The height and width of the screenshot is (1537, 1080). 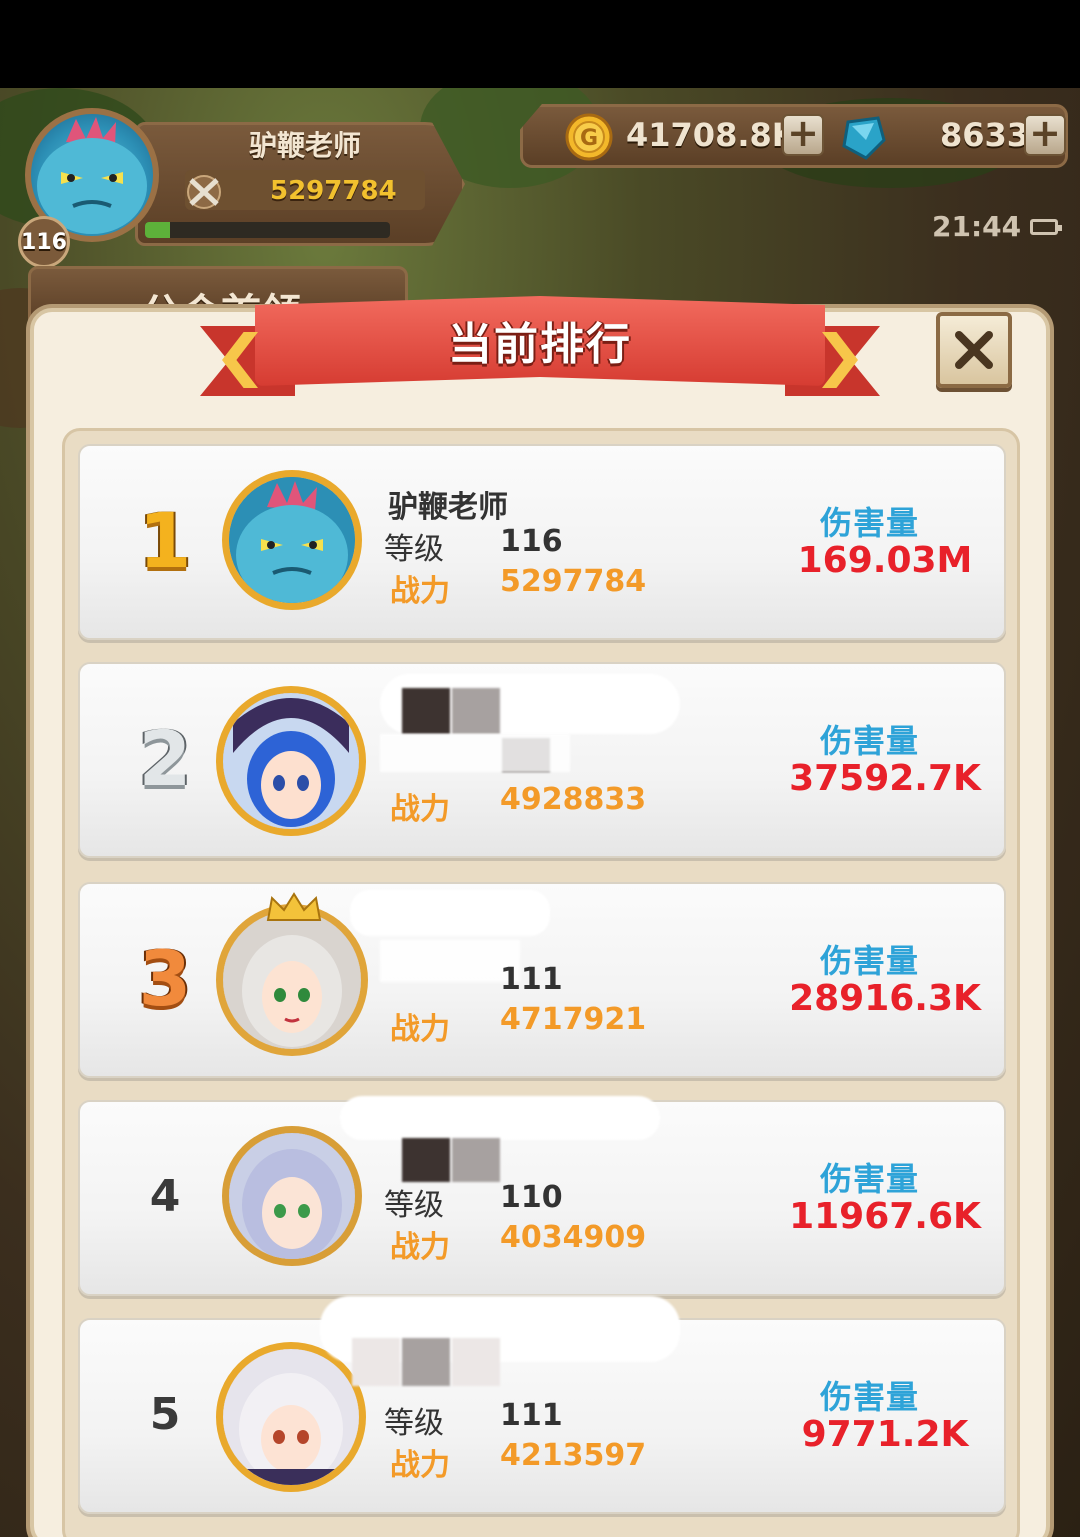 I want to click on system-status-bar, so click(x=540, y=44).